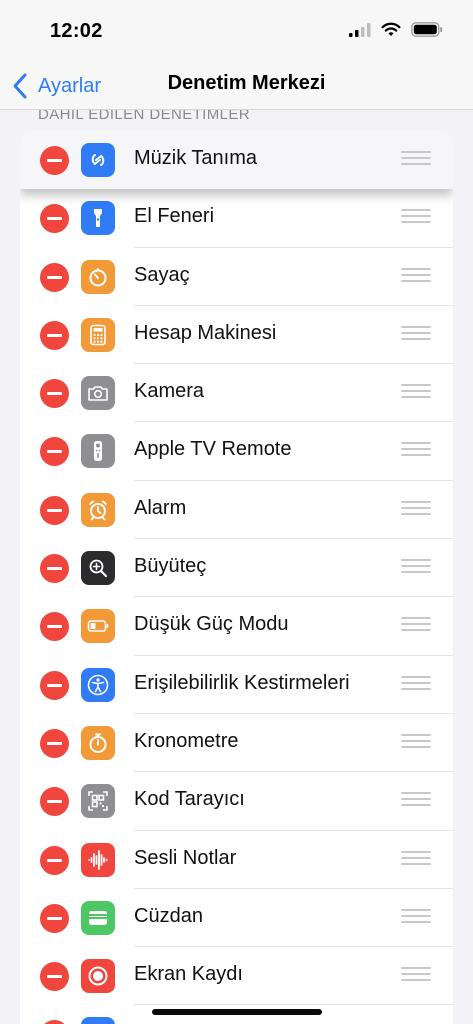  Describe the element at coordinates (391, 29) in the screenshot. I see `wifi-icon` at that location.